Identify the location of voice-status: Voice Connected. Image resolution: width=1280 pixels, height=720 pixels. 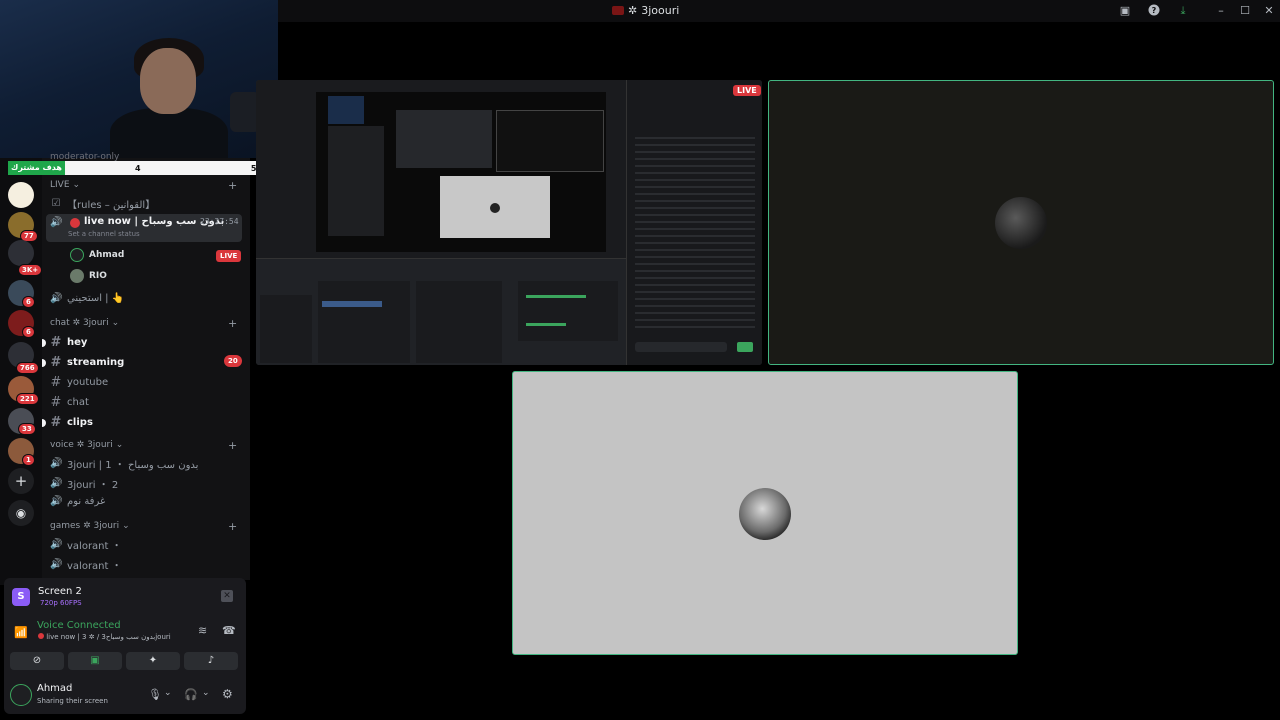
(79, 625).